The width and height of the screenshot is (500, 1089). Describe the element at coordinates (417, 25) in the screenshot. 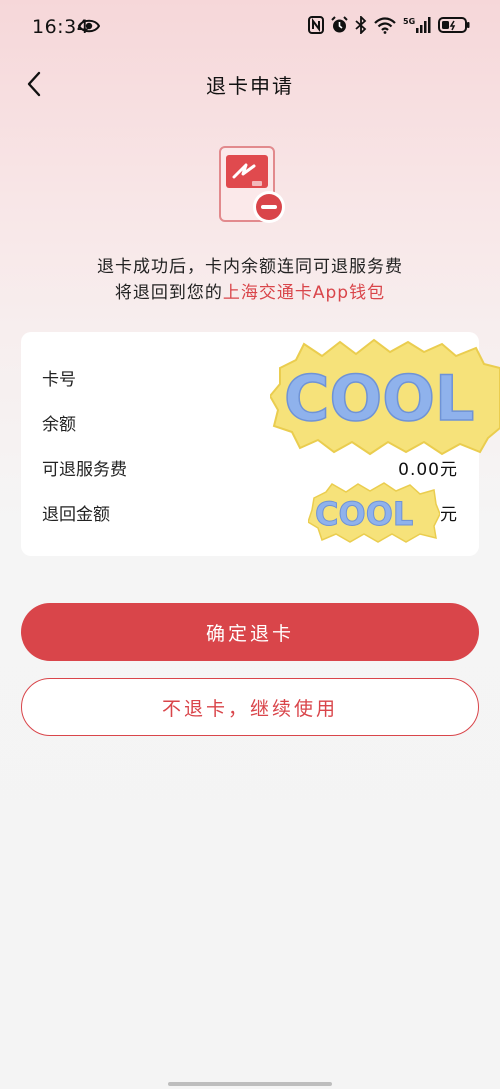

I see `signal-icon: 5G` at that location.